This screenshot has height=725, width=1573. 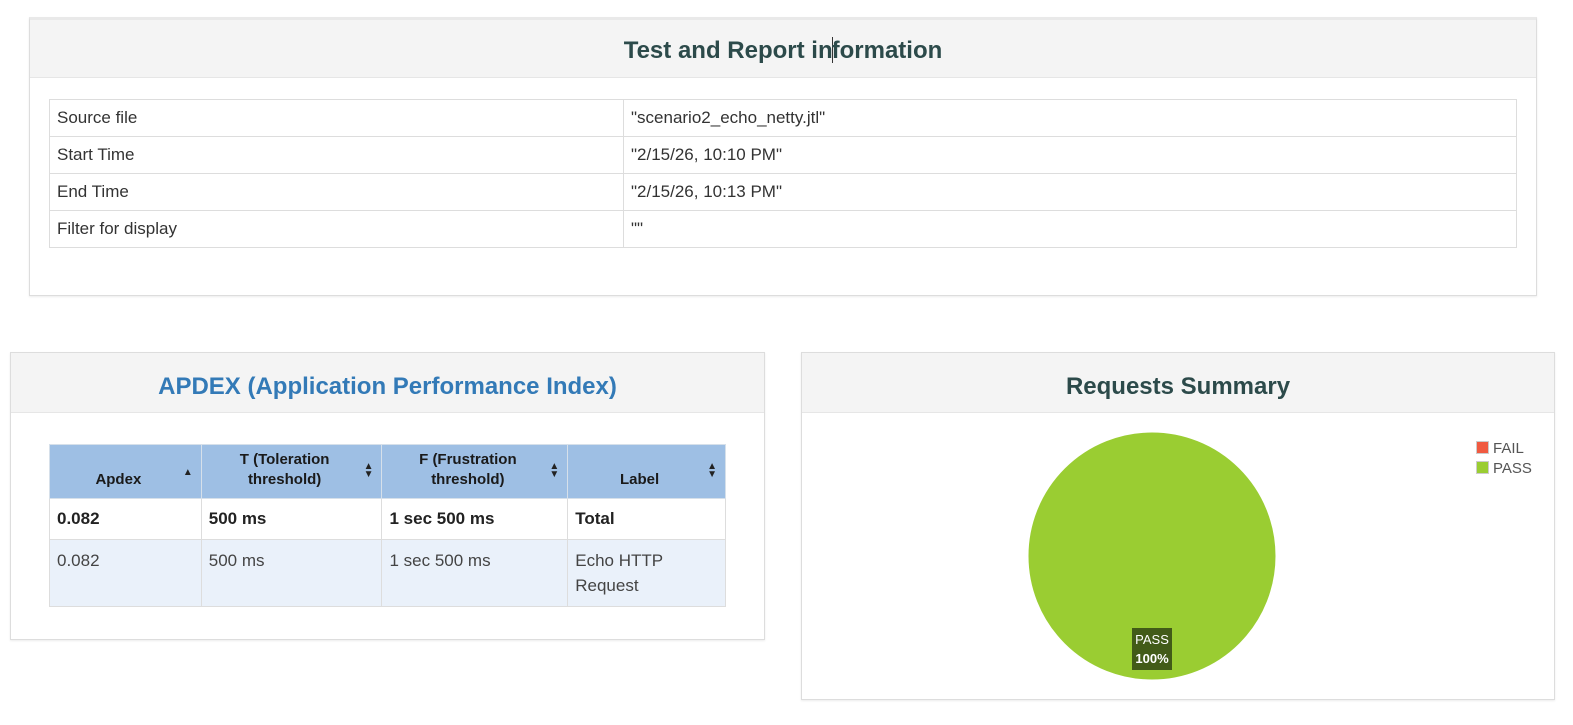 I want to click on info-key-source-file: Source file, so click(x=336, y=118).